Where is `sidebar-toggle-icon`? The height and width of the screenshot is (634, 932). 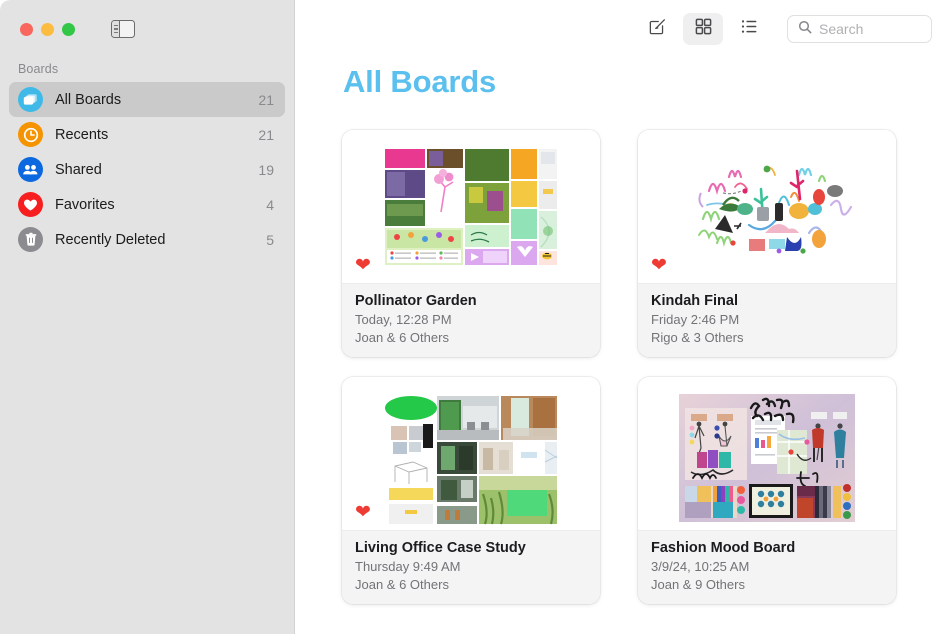 sidebar-toggle-icon is located at coordinates (123, 29).